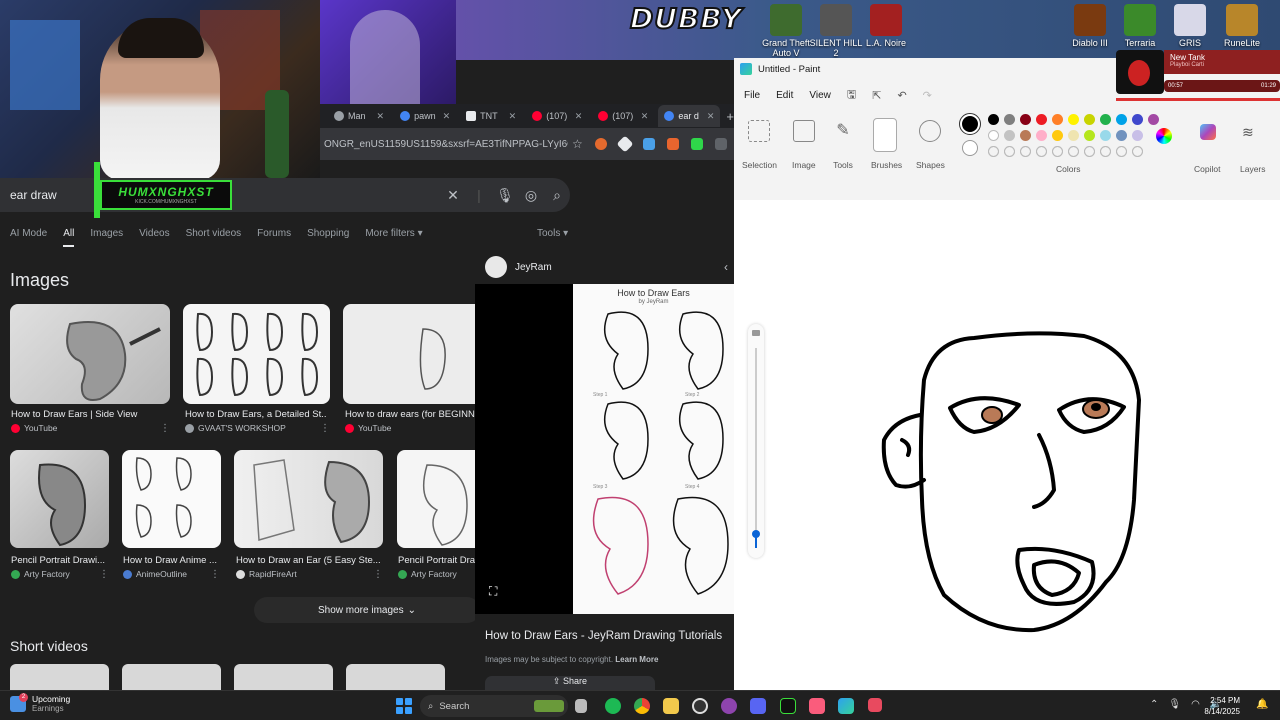  Describe the element at coordinates (851, 95) in the screenshot. I see `save-icon: 🖫` at that location.